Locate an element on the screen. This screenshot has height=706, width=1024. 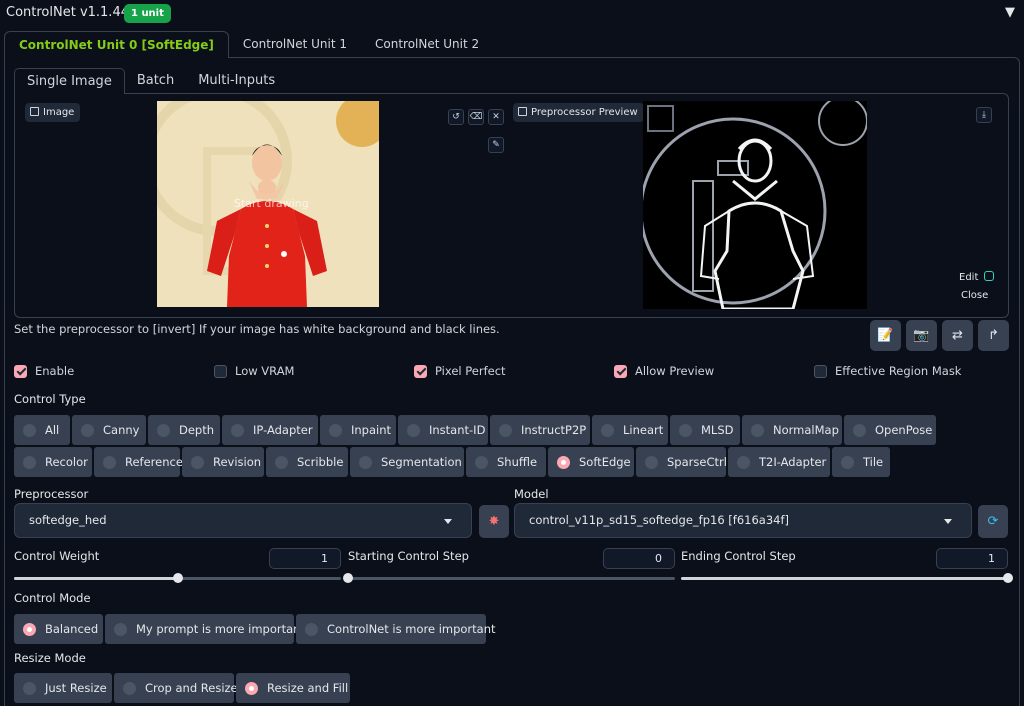
control-mode-my-prompt-is-more-important: My prompt is more important is located at coordinates (205, 629).